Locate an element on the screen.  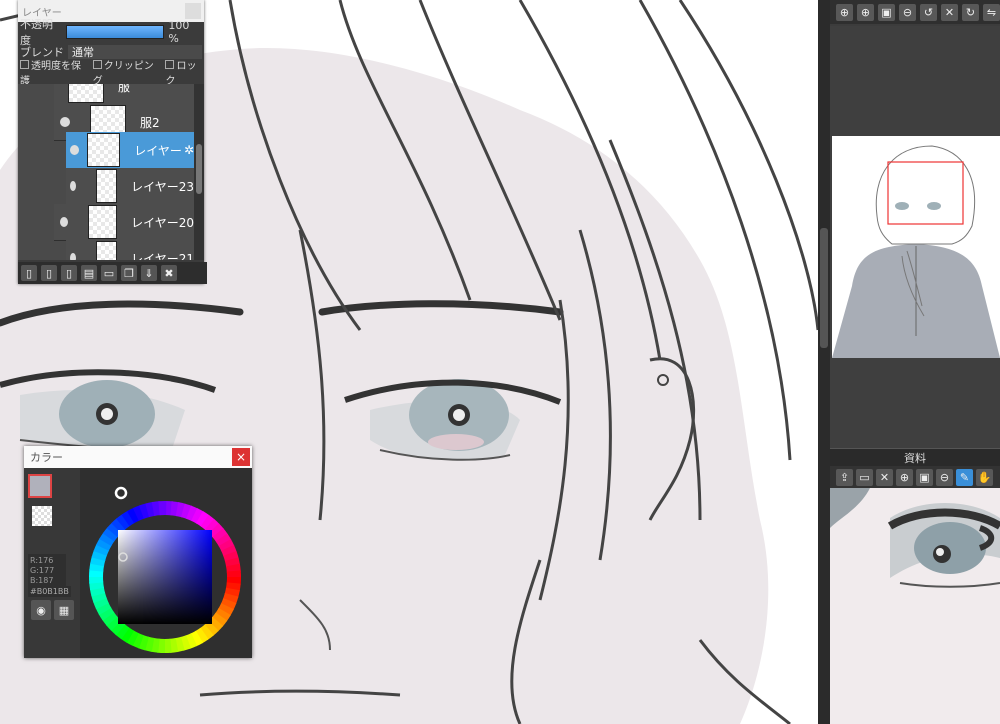
hue-ring-segment is located at coordinates (162, 508).